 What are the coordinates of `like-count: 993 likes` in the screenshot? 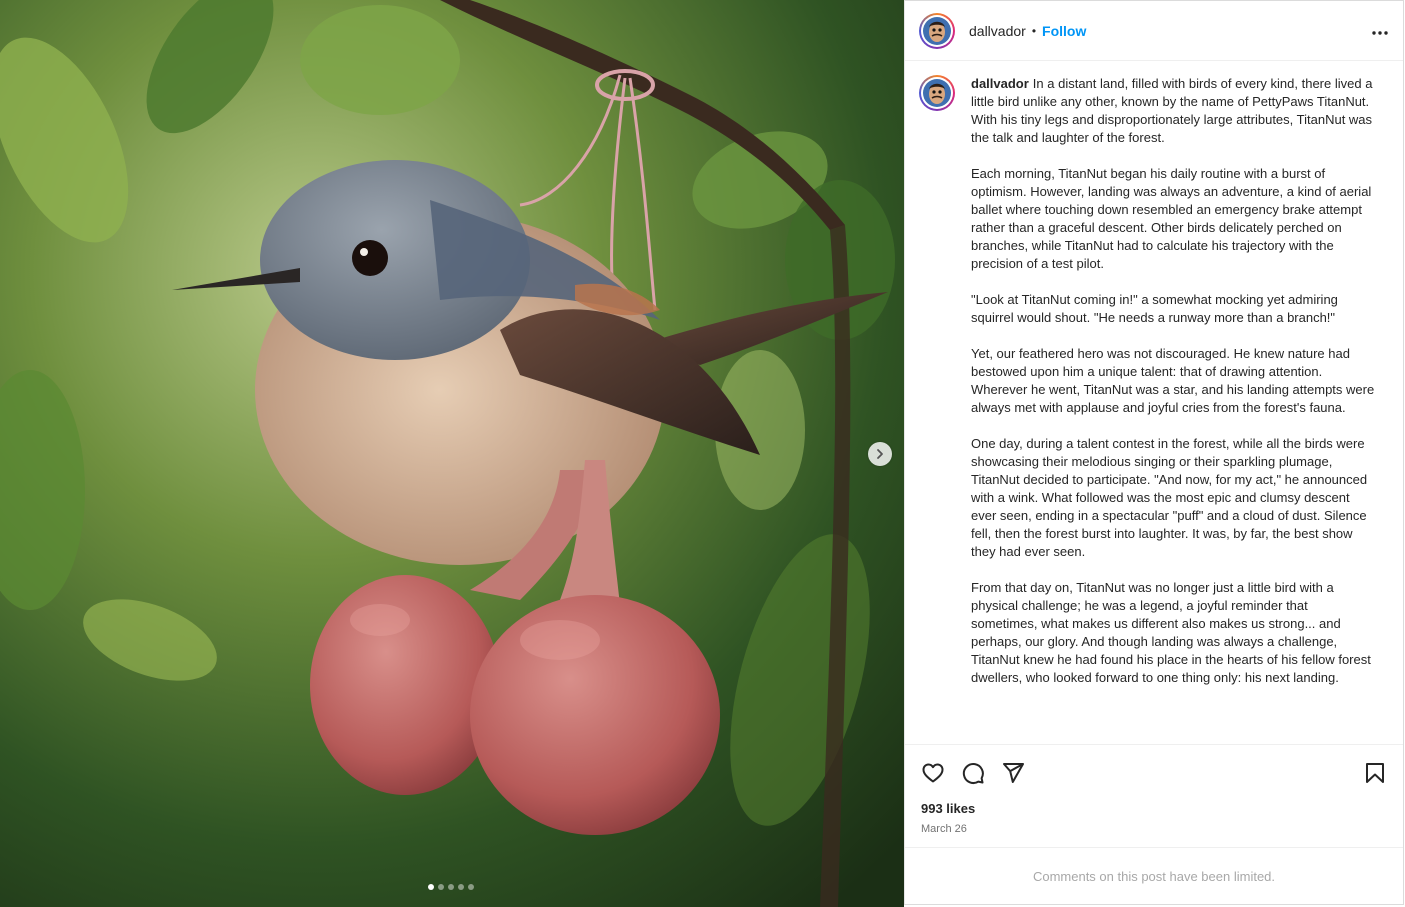 It's located at (1154, 810).